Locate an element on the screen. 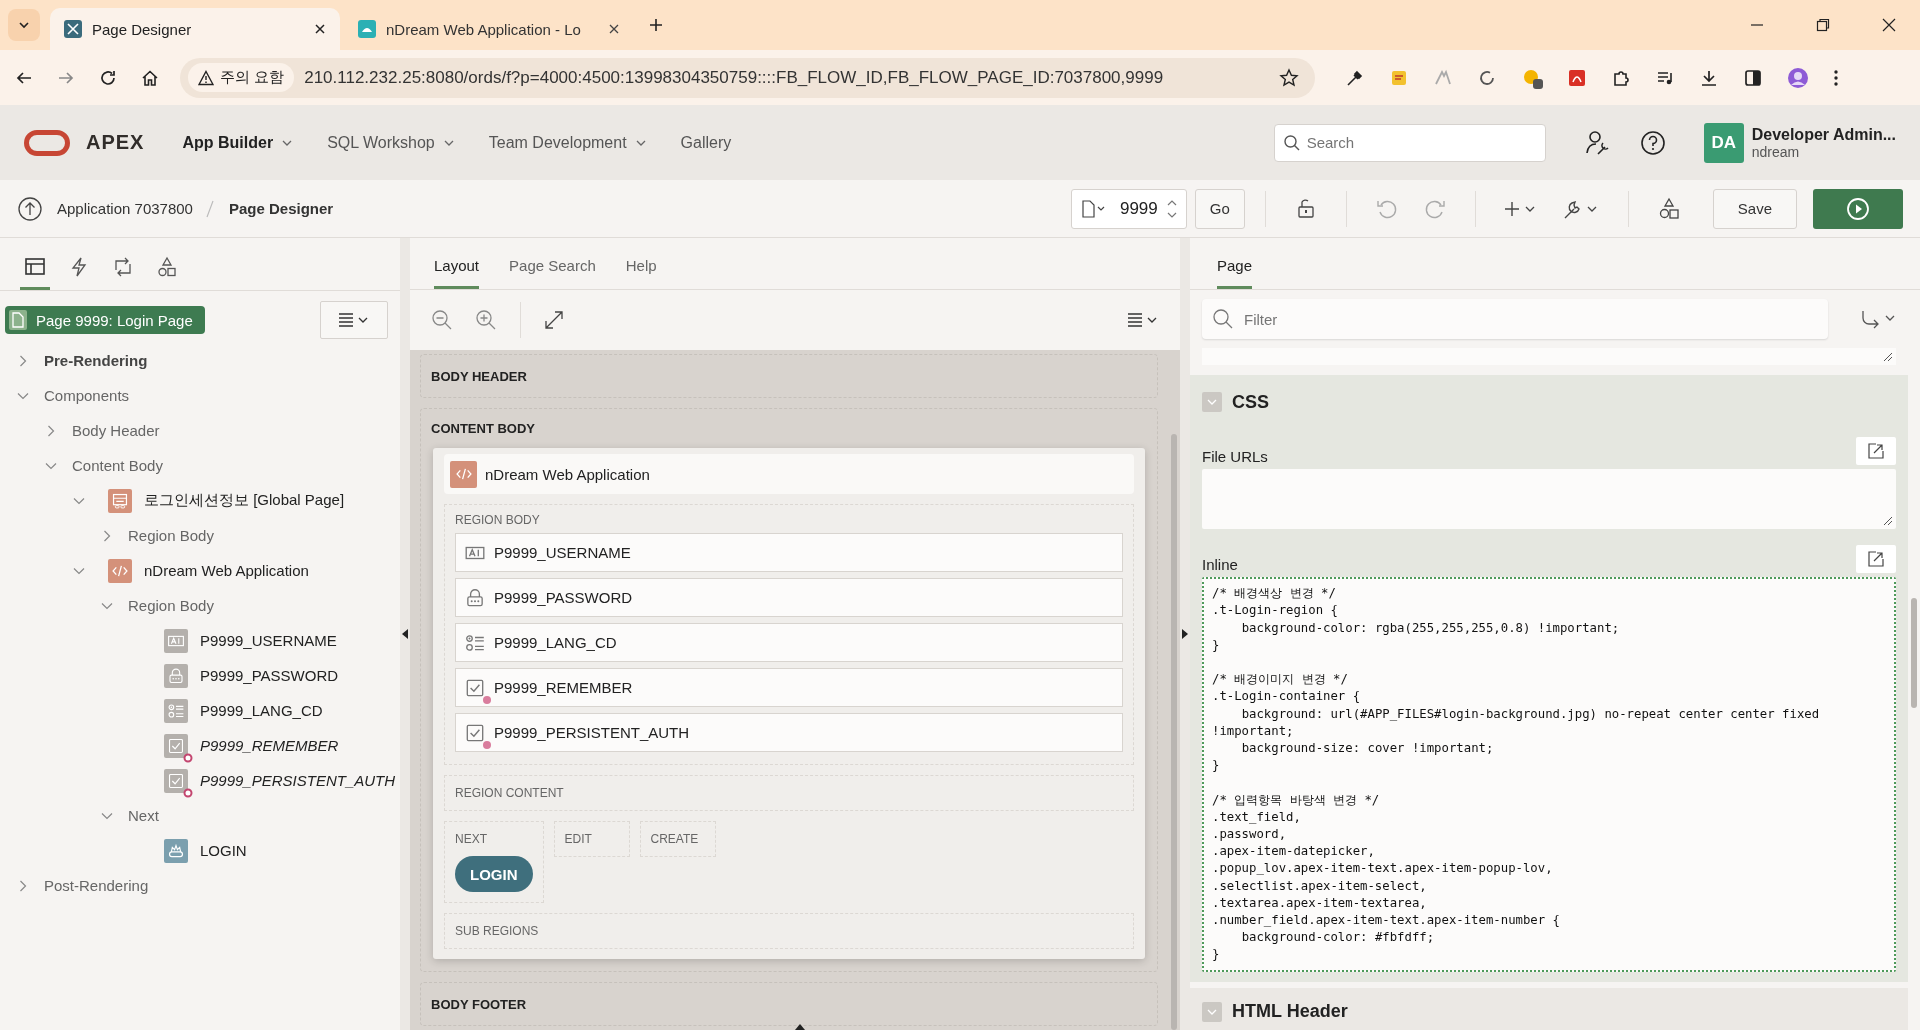 This screenshot has width=1920, height=1030. panel-tab: Help is located at coordinates (641, 273).